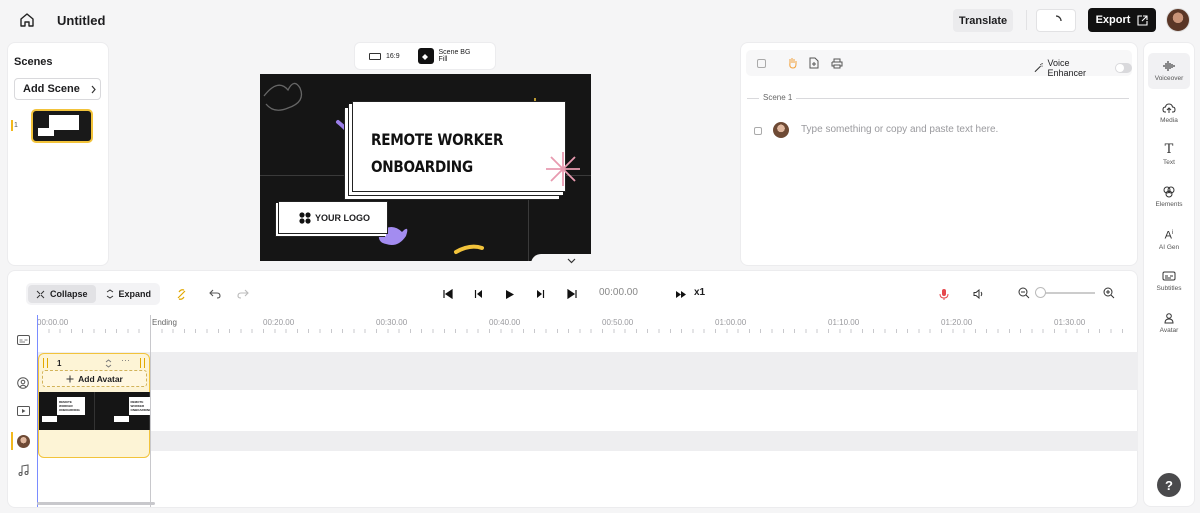 The height and width of the screenshot is (513, 1200). I want to click on clip-frame: REMOTE WORKER ONBOARDING, so click(67, 411).